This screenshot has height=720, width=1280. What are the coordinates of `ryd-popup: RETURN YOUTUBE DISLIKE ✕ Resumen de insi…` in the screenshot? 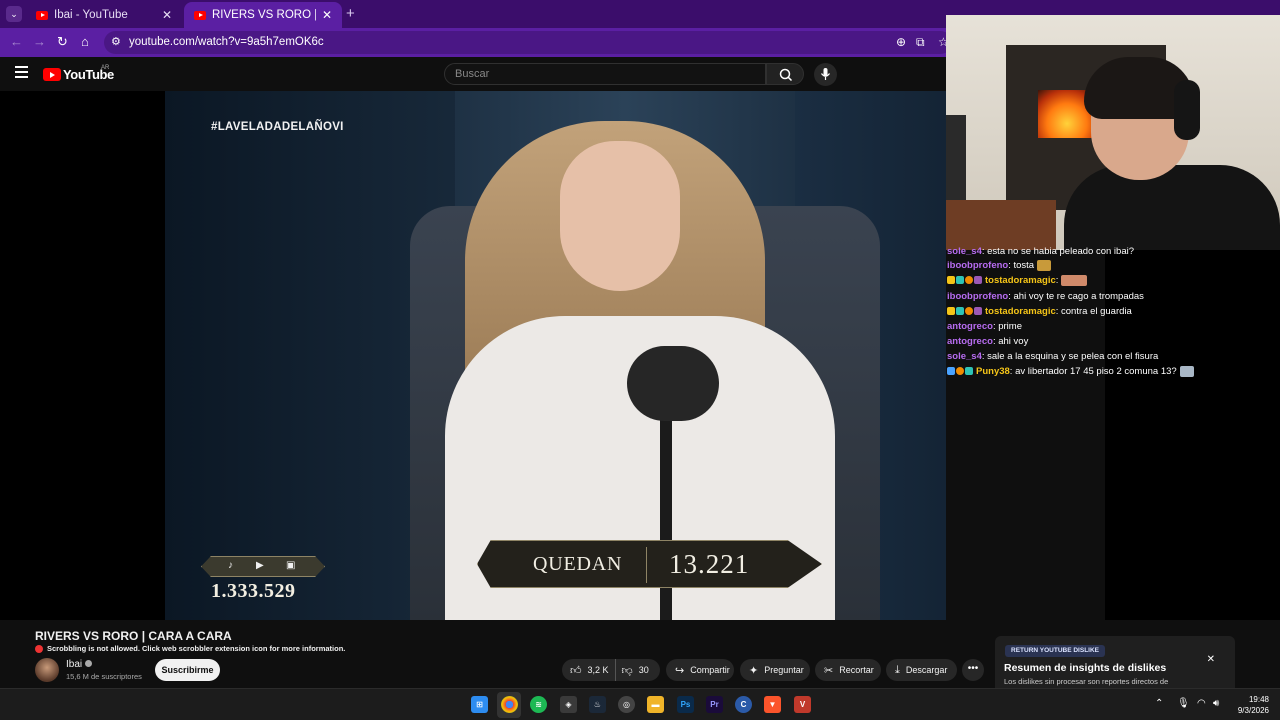 It's located at (1115, 662).